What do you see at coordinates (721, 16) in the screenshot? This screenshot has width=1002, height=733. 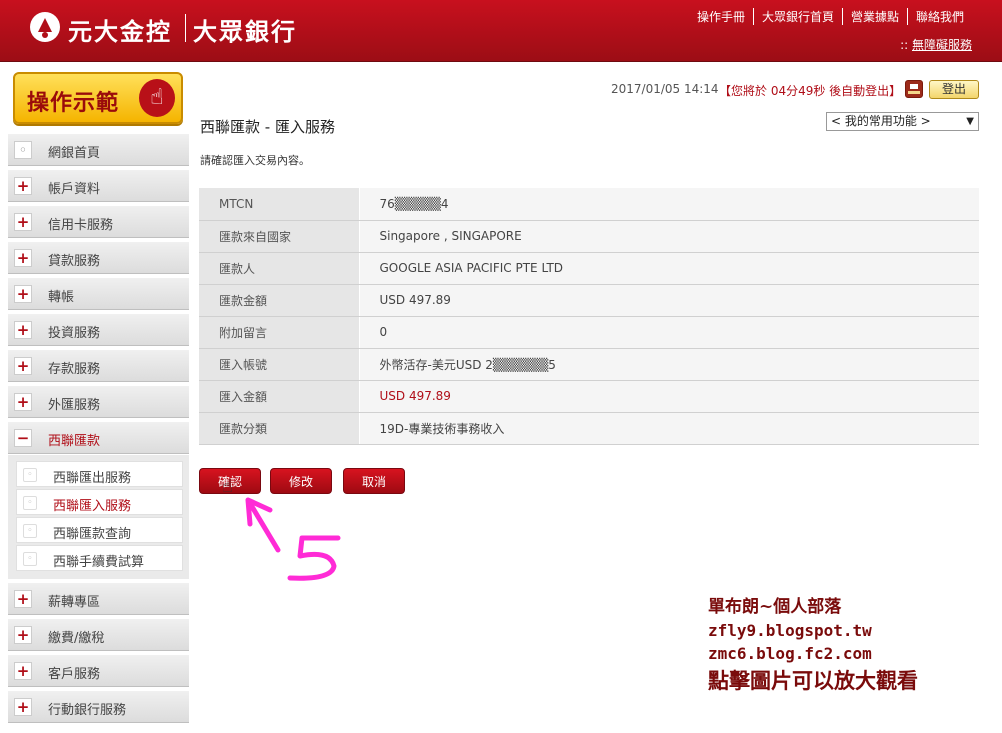 I see `link-manual: 操作手冊` at bounding box center [721, 16].